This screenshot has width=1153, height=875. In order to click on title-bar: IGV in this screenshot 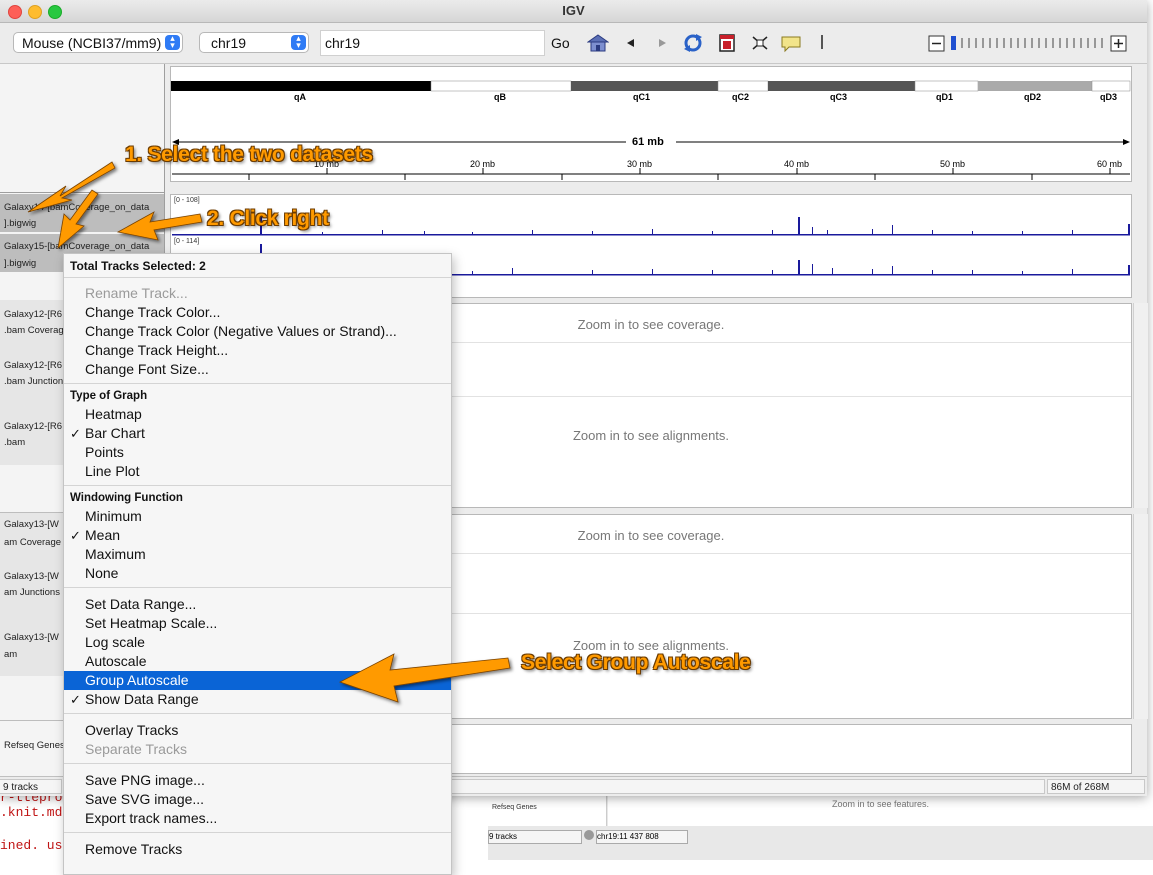, I will do `click(573, 11)`.